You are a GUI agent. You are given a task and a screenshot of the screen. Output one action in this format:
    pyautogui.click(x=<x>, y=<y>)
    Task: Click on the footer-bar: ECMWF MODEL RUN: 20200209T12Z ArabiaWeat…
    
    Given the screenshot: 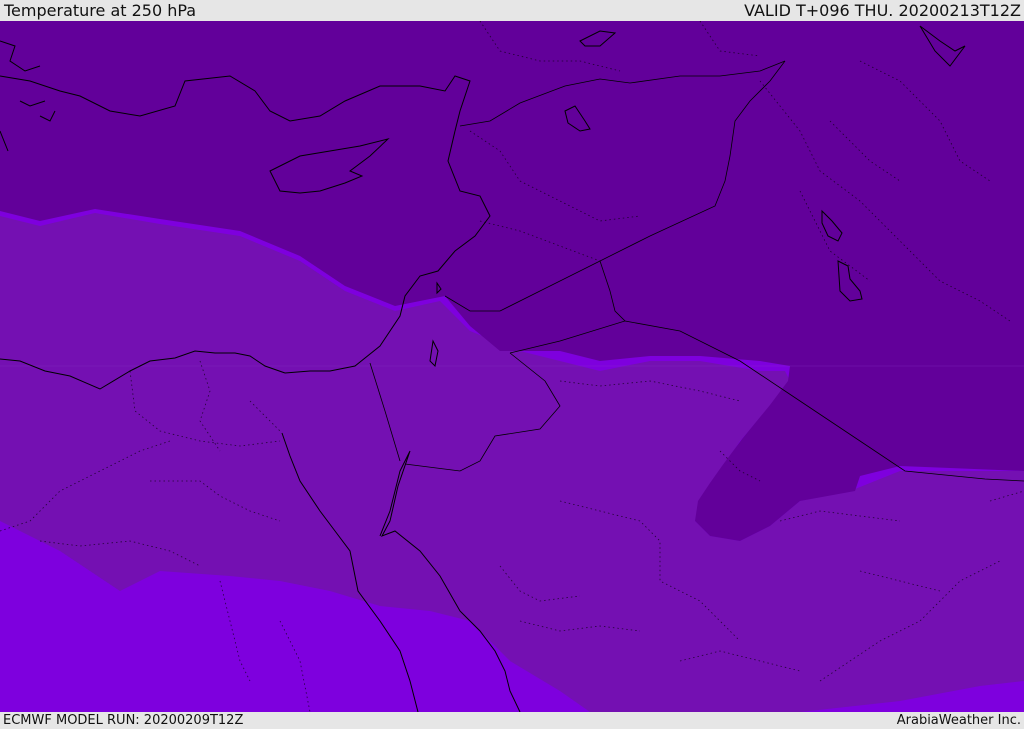 What is the action you would take?
    pyautogui.click(x=512, y=720)
    